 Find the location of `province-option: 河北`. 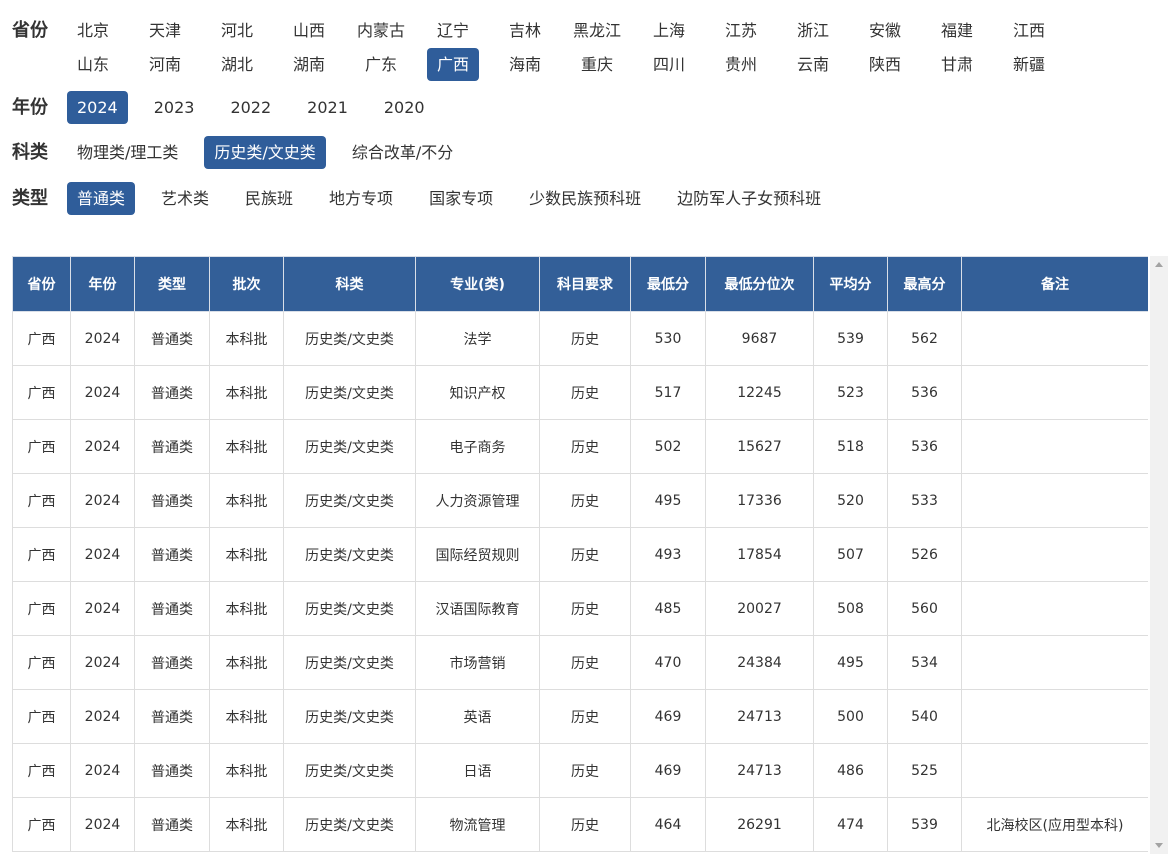

province-option: 河北 is located at coordinates (237, 30).